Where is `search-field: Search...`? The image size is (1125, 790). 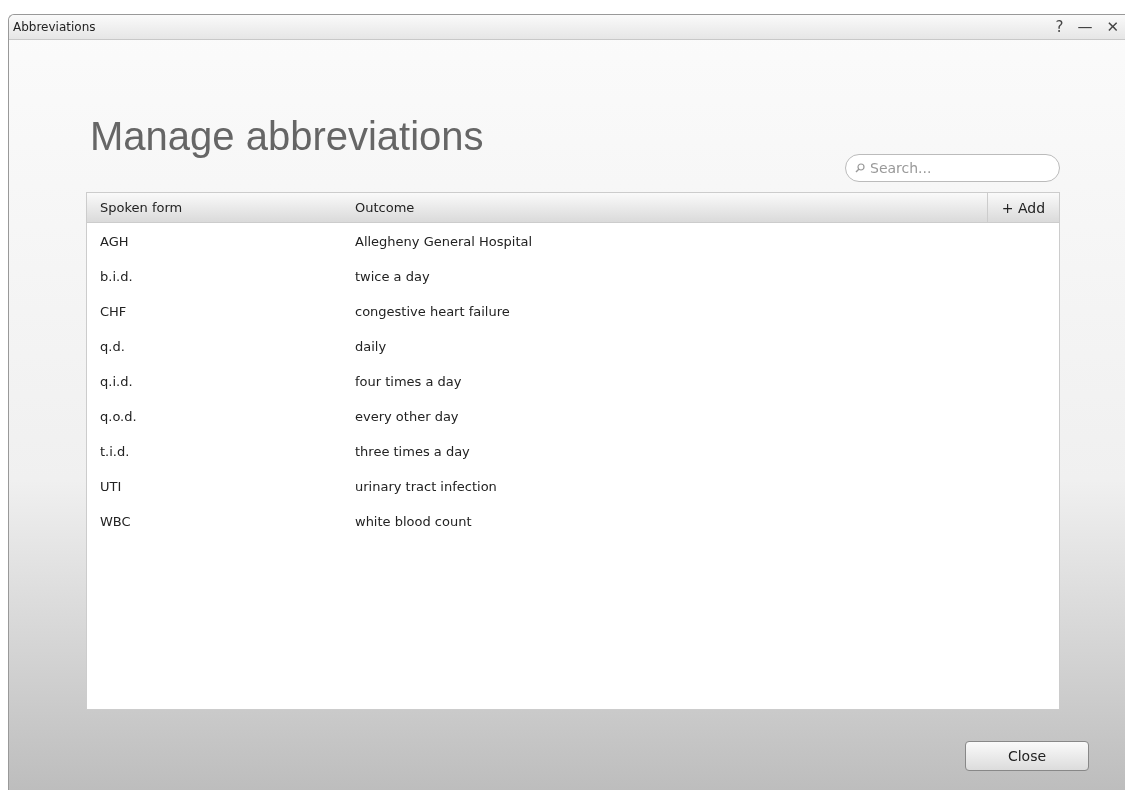 search-field: Search... is located at coordinates (952, 168).